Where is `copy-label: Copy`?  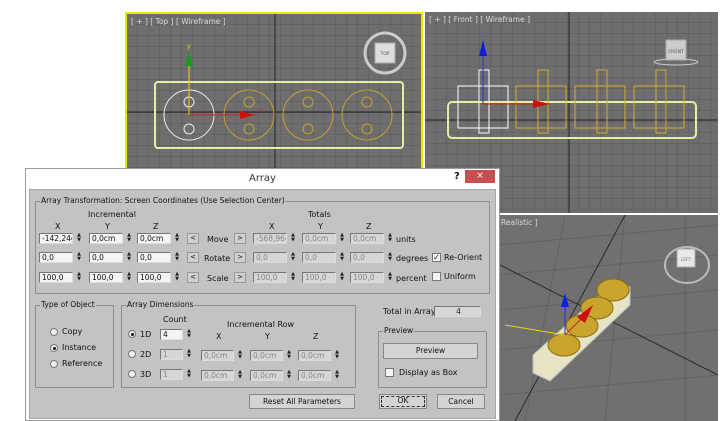 copy-label: Copy is located at coordinates (72, 331).